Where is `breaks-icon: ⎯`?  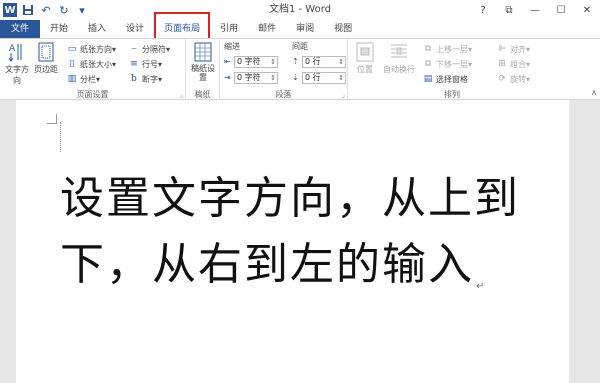 breaks-icon: ⎯ is located at coordinates (134, 49).